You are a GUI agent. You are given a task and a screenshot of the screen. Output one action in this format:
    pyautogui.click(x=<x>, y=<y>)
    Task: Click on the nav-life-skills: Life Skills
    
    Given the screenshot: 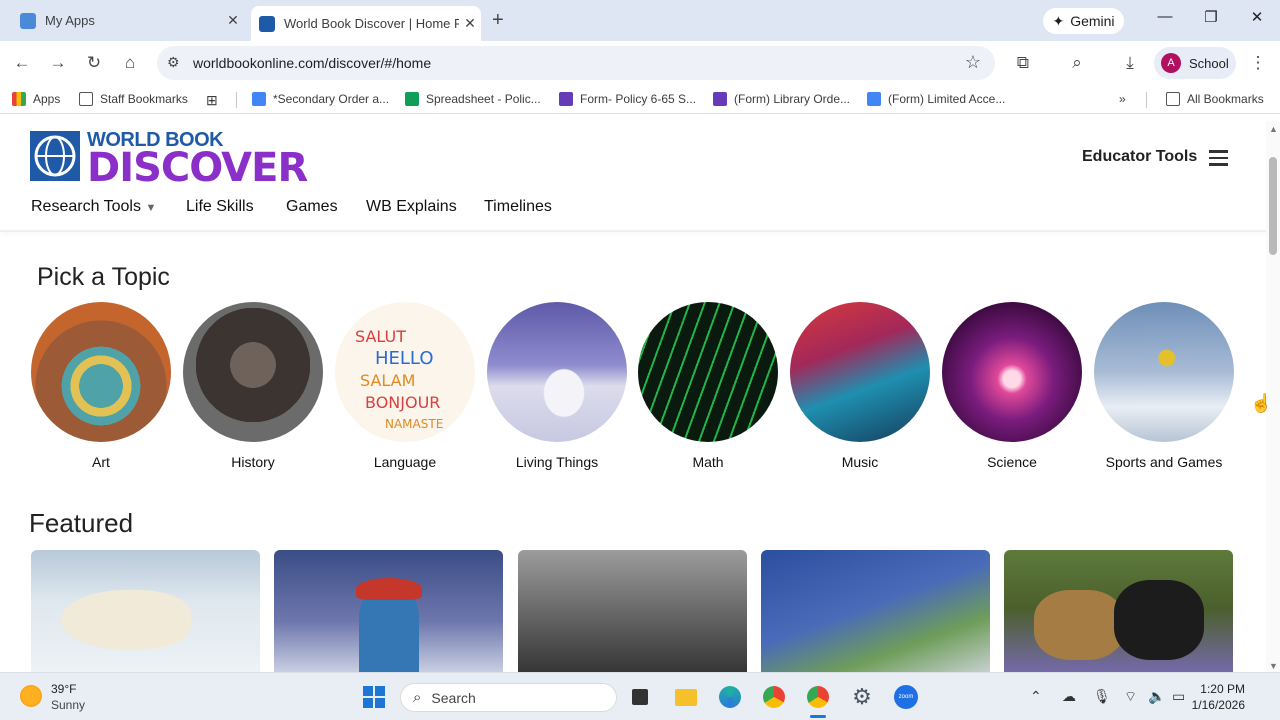 What is the action you would take?
    pyautogui.click(x=220, y=207)
    